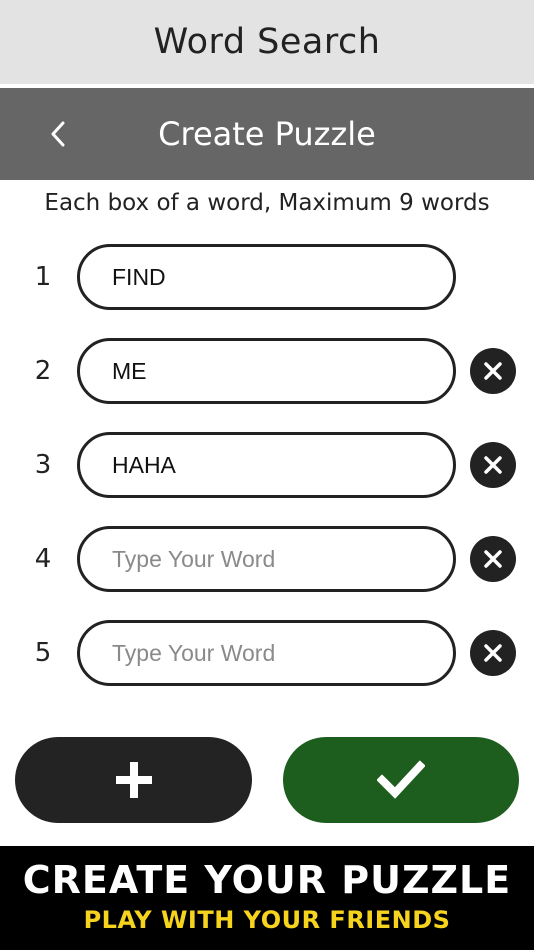 Image resolution: width=534 pixels, height=950 pixels. What do you see at coordinates (267, 203) in the screenshot?
I see `instructions-text: Each box of a word, Maximum 9 words` at bounding box center [267, 203].